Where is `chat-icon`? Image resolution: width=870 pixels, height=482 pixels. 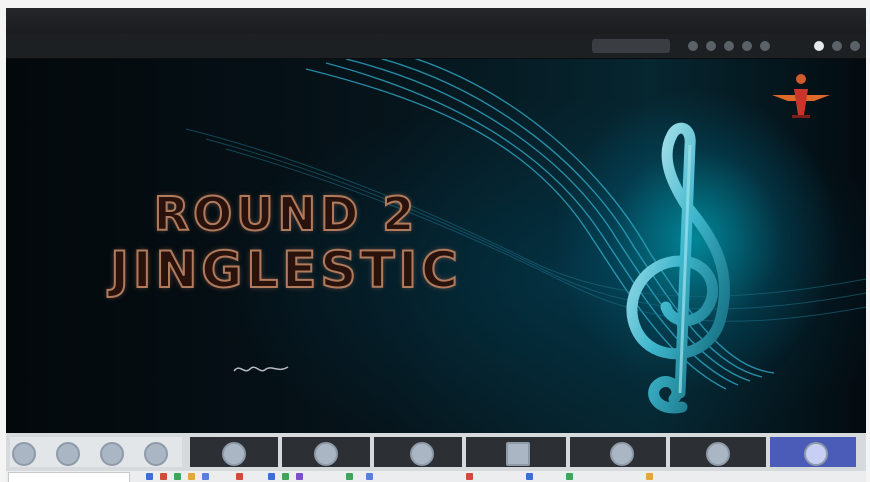
chat-icon is located at coordinates (711, 46).